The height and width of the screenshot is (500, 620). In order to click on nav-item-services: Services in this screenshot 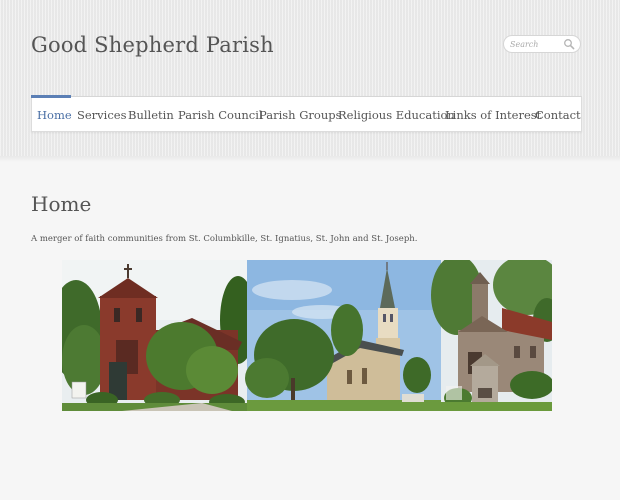, I will do `click(102, 114)`.